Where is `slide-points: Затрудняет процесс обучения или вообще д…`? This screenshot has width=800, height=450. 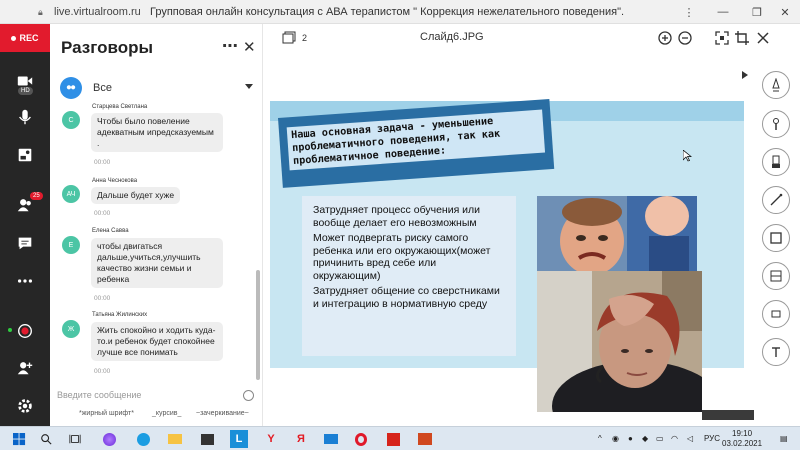
slide-points: Затрудняет процесс обучения или вообще д… is located at coordinates (409, 276).